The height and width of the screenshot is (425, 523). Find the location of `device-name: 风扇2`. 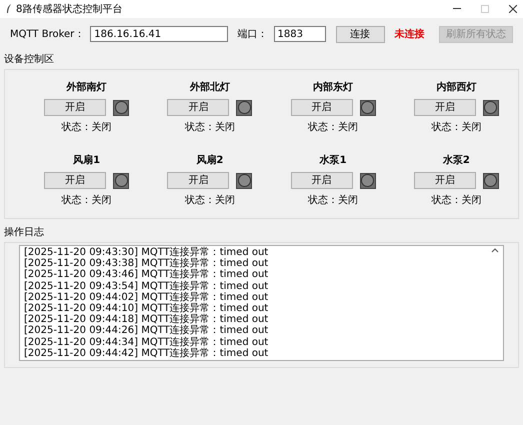

device-name: 风扇2 is located at coordinates (210, 160).